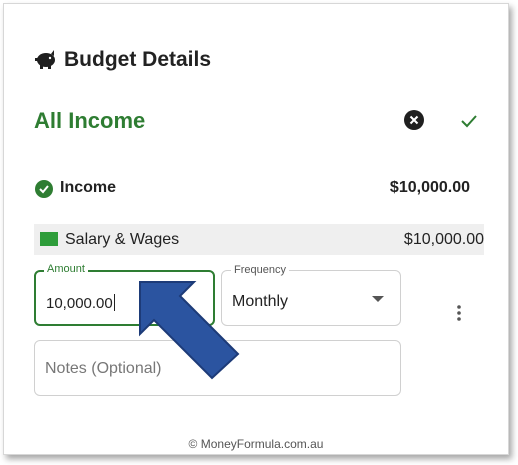  I want to click on income-label: Income, so click(88, 187).